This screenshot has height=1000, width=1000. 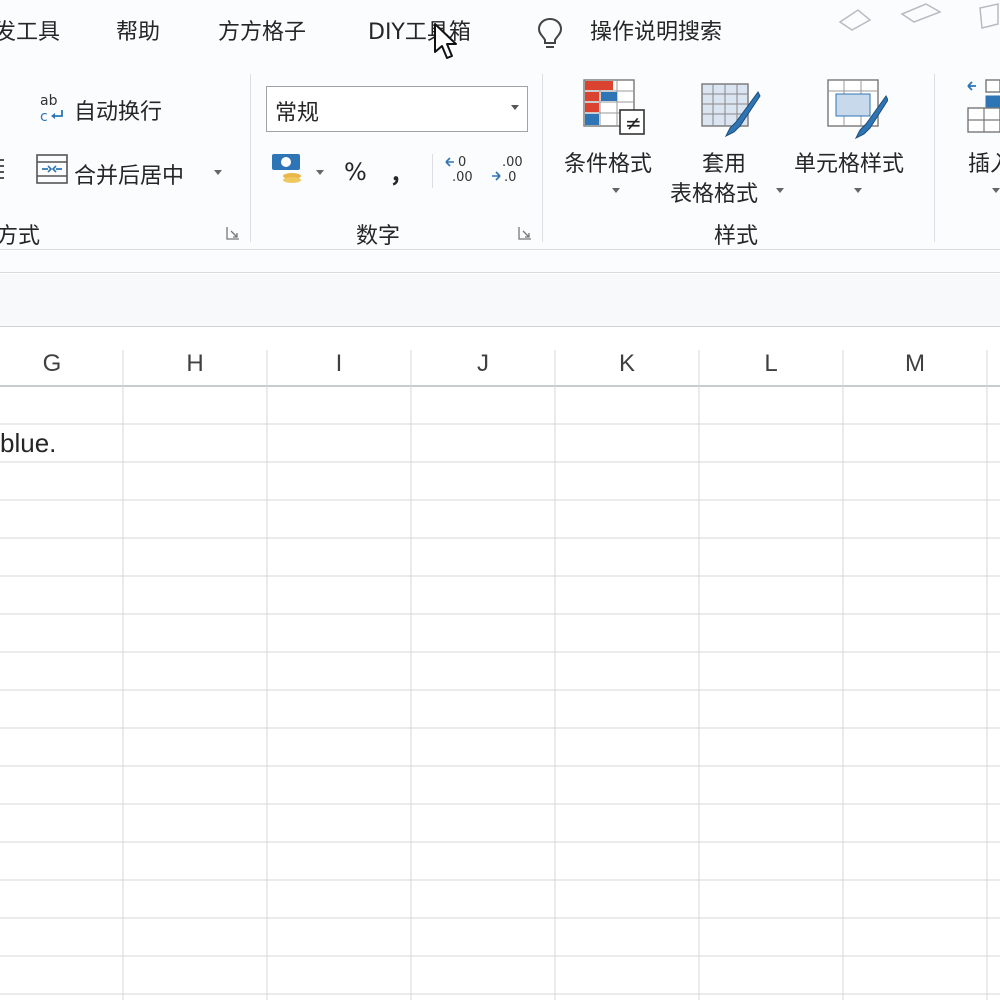 What do you see at coordinates (378, 236) in the screenshot?
I see `number-group-label: 数字` at bounding box center [378, 236].